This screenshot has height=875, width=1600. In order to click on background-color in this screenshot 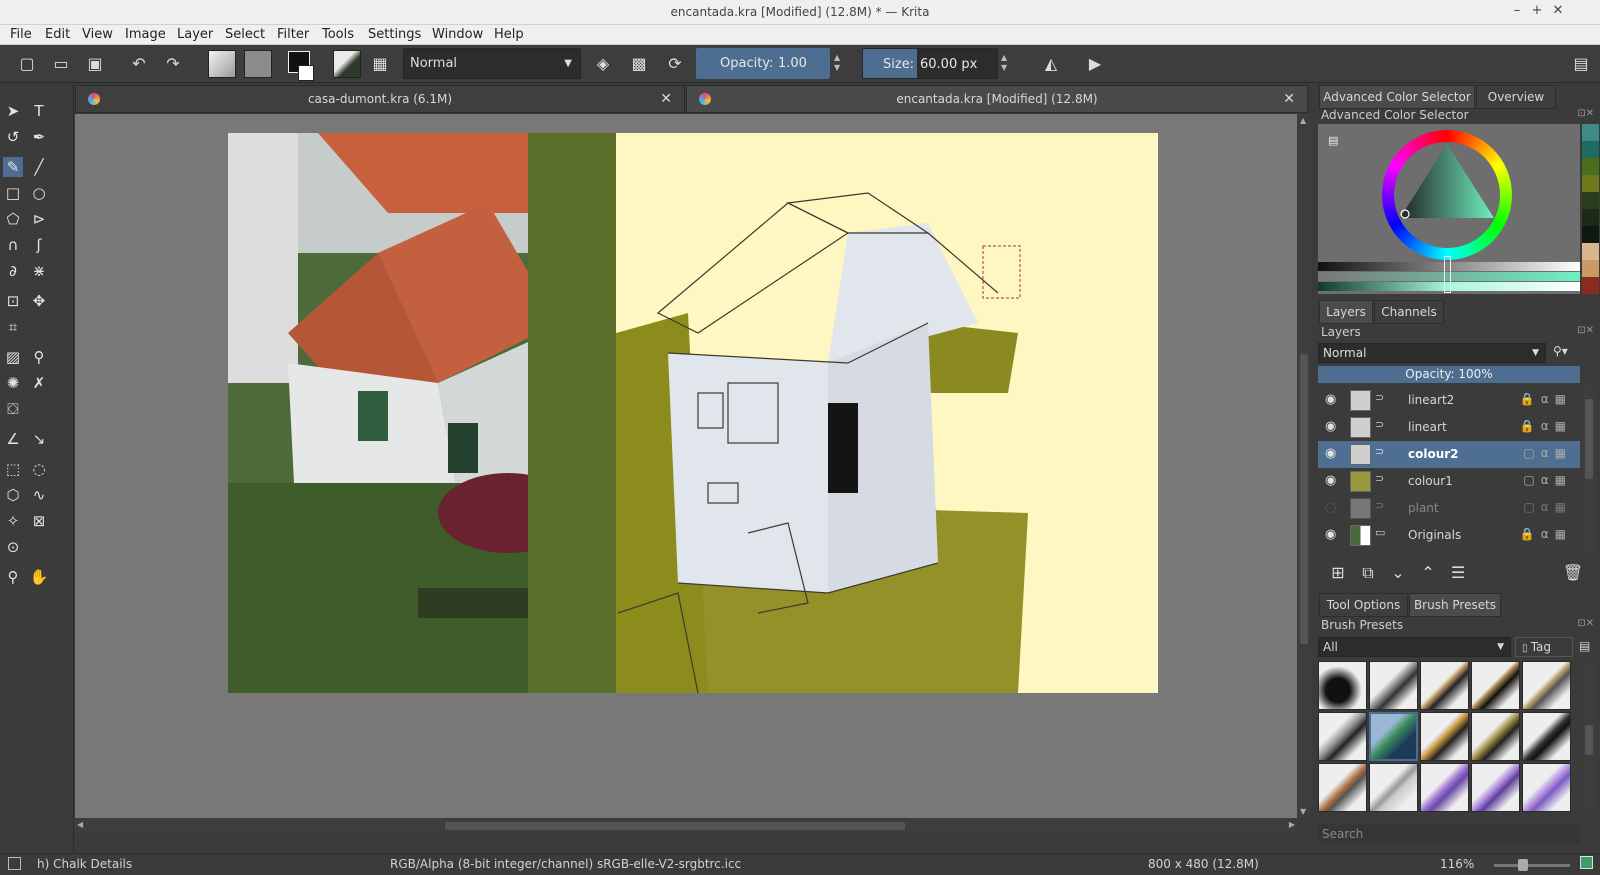, I will do `click(306, 73)`.